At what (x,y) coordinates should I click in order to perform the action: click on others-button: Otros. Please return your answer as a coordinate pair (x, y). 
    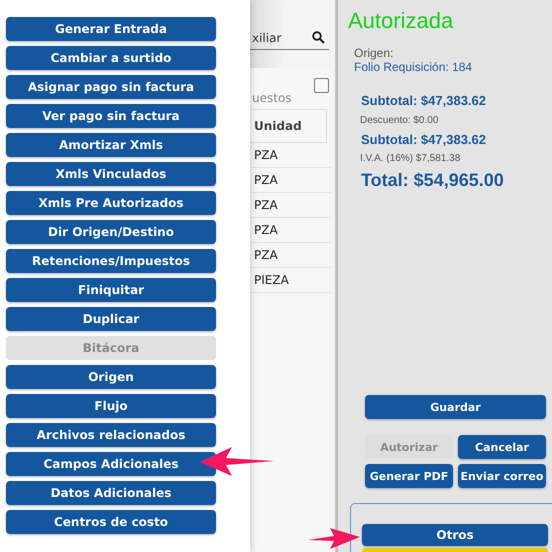
    Looking at the image, I should click on (455, 535).